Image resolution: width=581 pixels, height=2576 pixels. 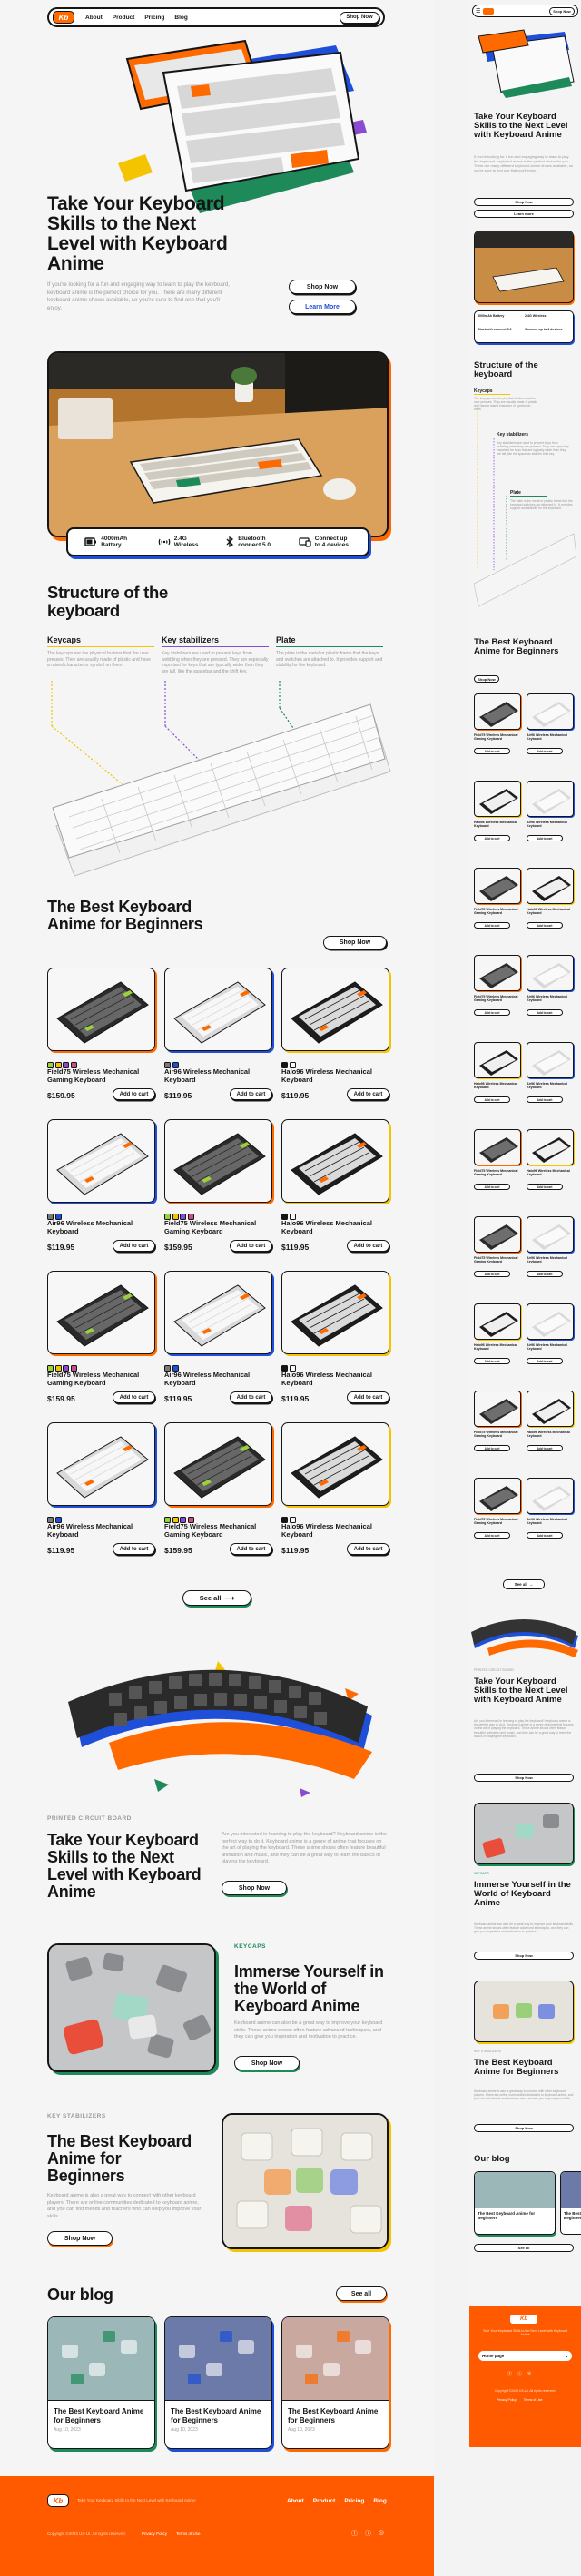 I want to click on keycaps-shop-now-button: Shop Now, so click(x=267, y=2063).